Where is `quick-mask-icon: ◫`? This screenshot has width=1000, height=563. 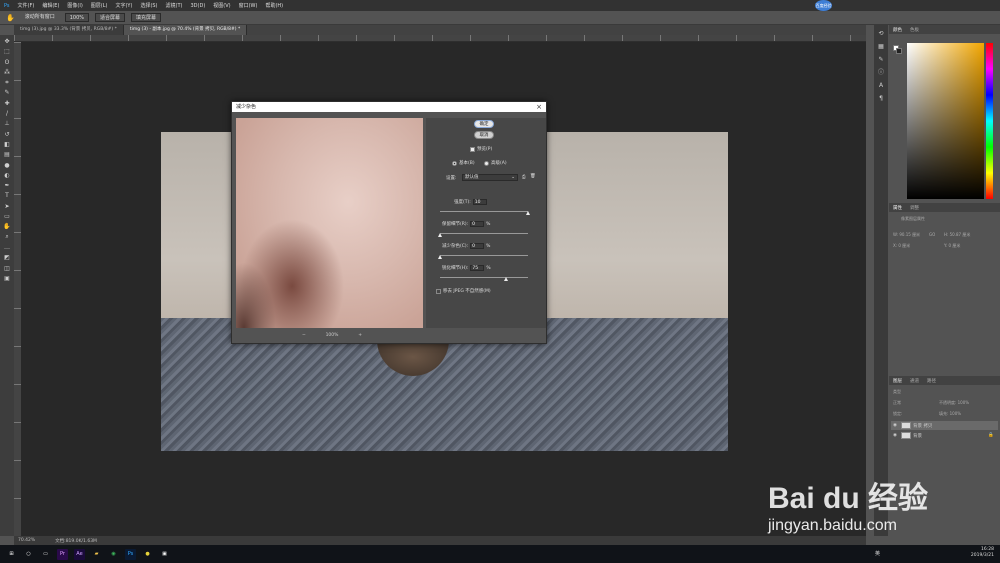 quick-mask-icon: ◫ is located at coordinates (7, 268).